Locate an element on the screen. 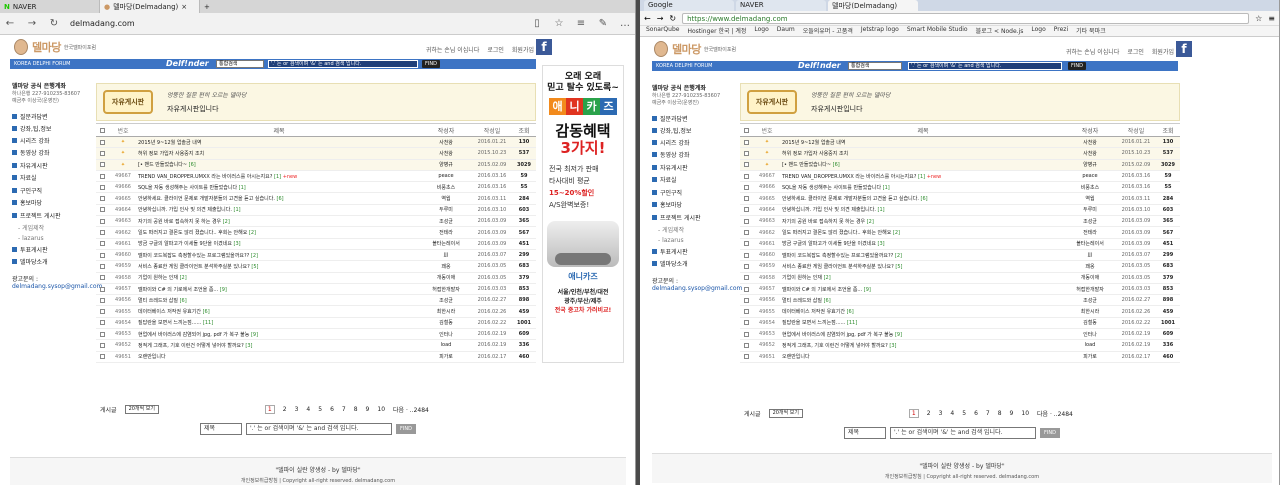  sidebar-item: 구인구직 is located at coordinates (692, 192).